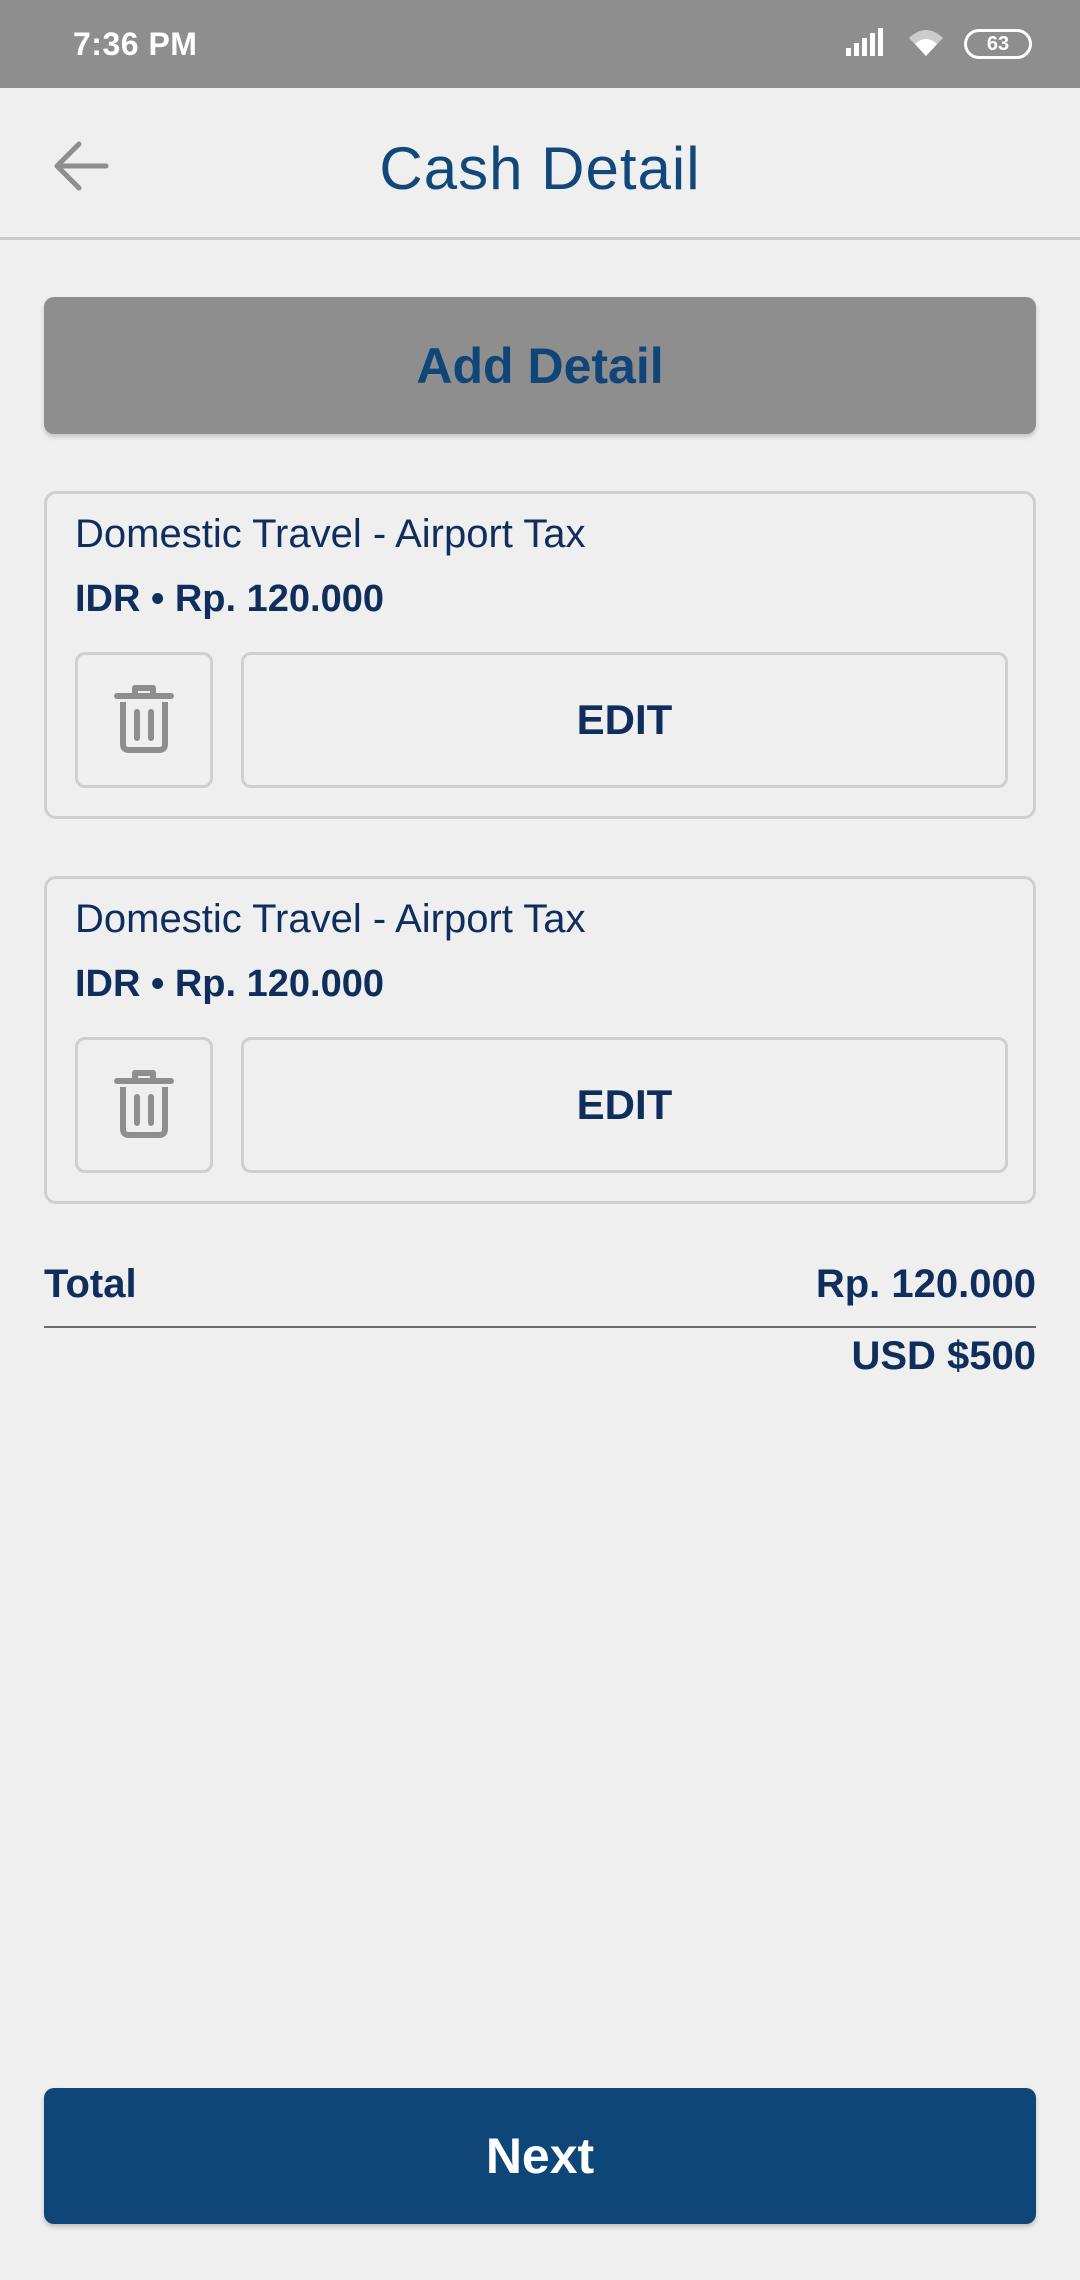  Describe the element at coordinates (925, 1284) in the screenshot. I see `total-idr-value: Rp. 120.000` at that location.